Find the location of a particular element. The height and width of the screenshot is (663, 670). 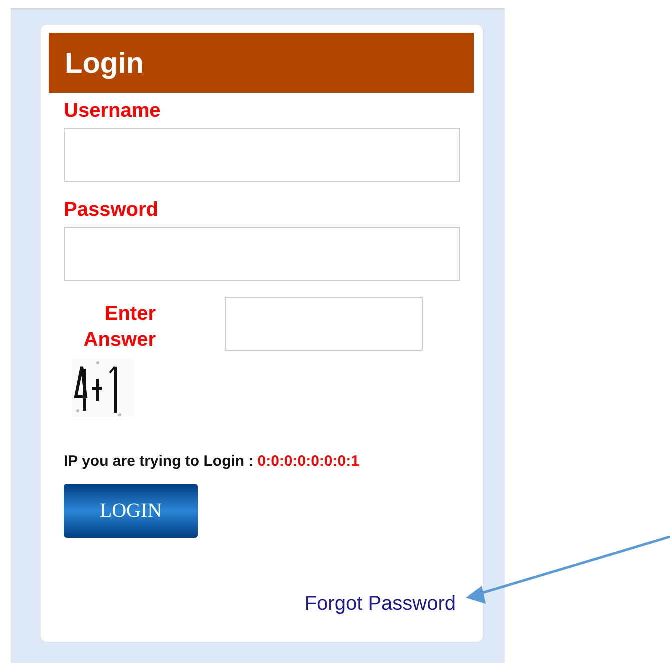

login-button: LOGIN is located at coordinates (131, 511).